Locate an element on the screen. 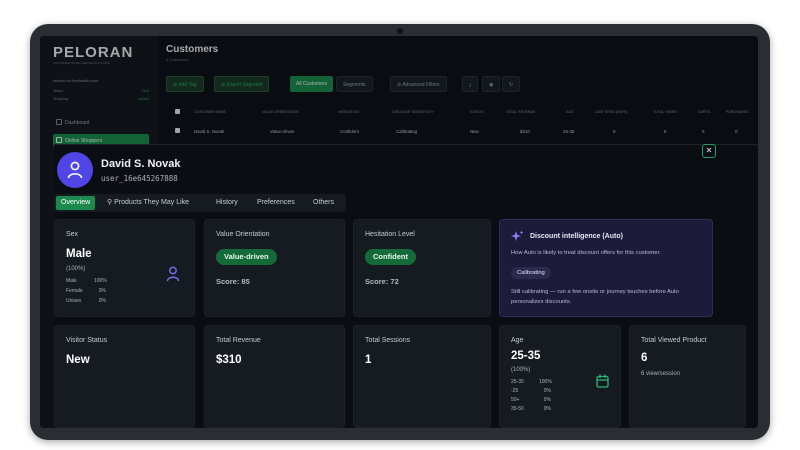  breakdown-row: 35-50 0% is located at coordinates (531, 409).